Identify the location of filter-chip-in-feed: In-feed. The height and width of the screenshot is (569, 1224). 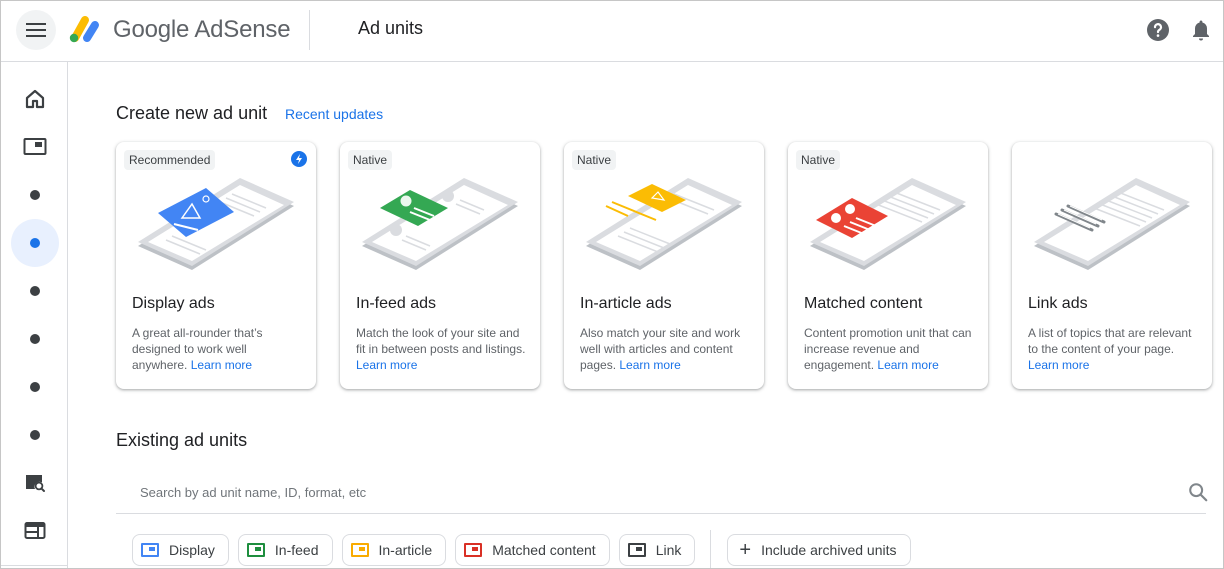
(285, 550).